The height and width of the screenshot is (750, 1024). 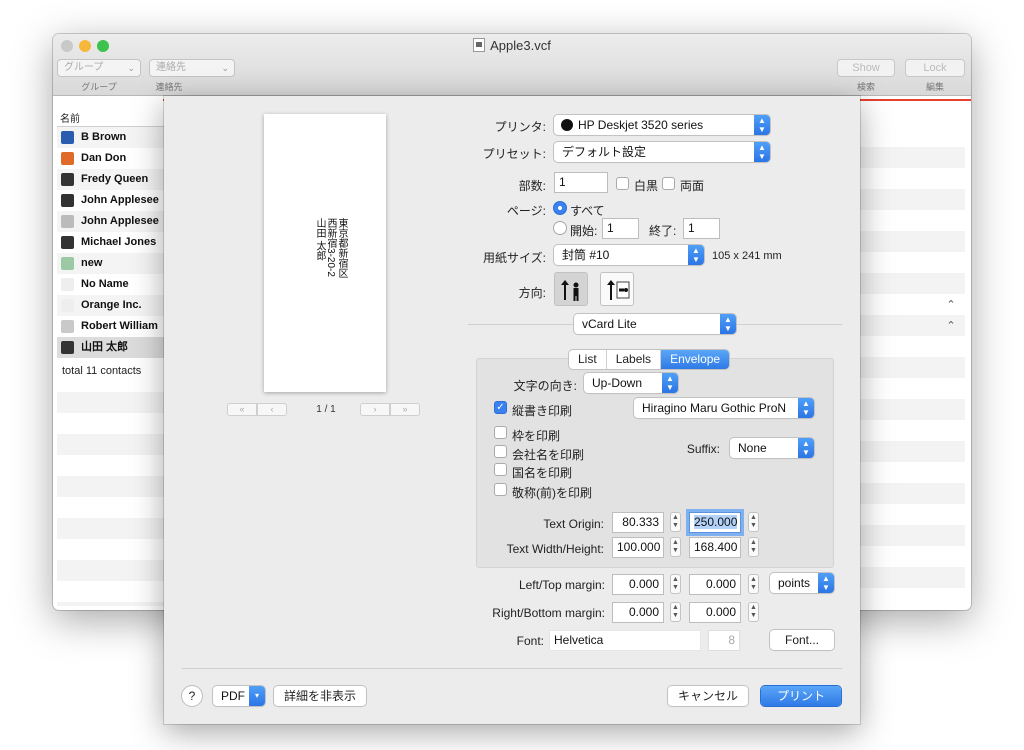 What do you see at coordinates (715, 584) in the screenshot?
I see `top-margin-field: 0.000` at bounding box center [715, 584].